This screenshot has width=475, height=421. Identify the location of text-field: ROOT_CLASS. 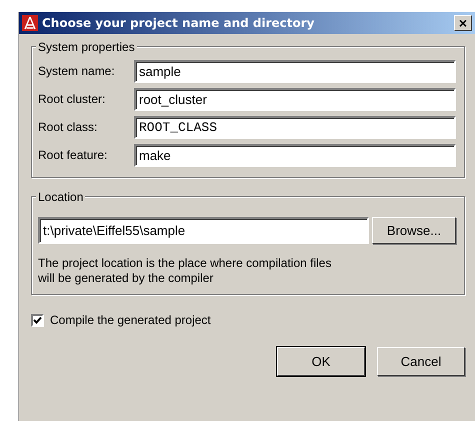
(295, 127).